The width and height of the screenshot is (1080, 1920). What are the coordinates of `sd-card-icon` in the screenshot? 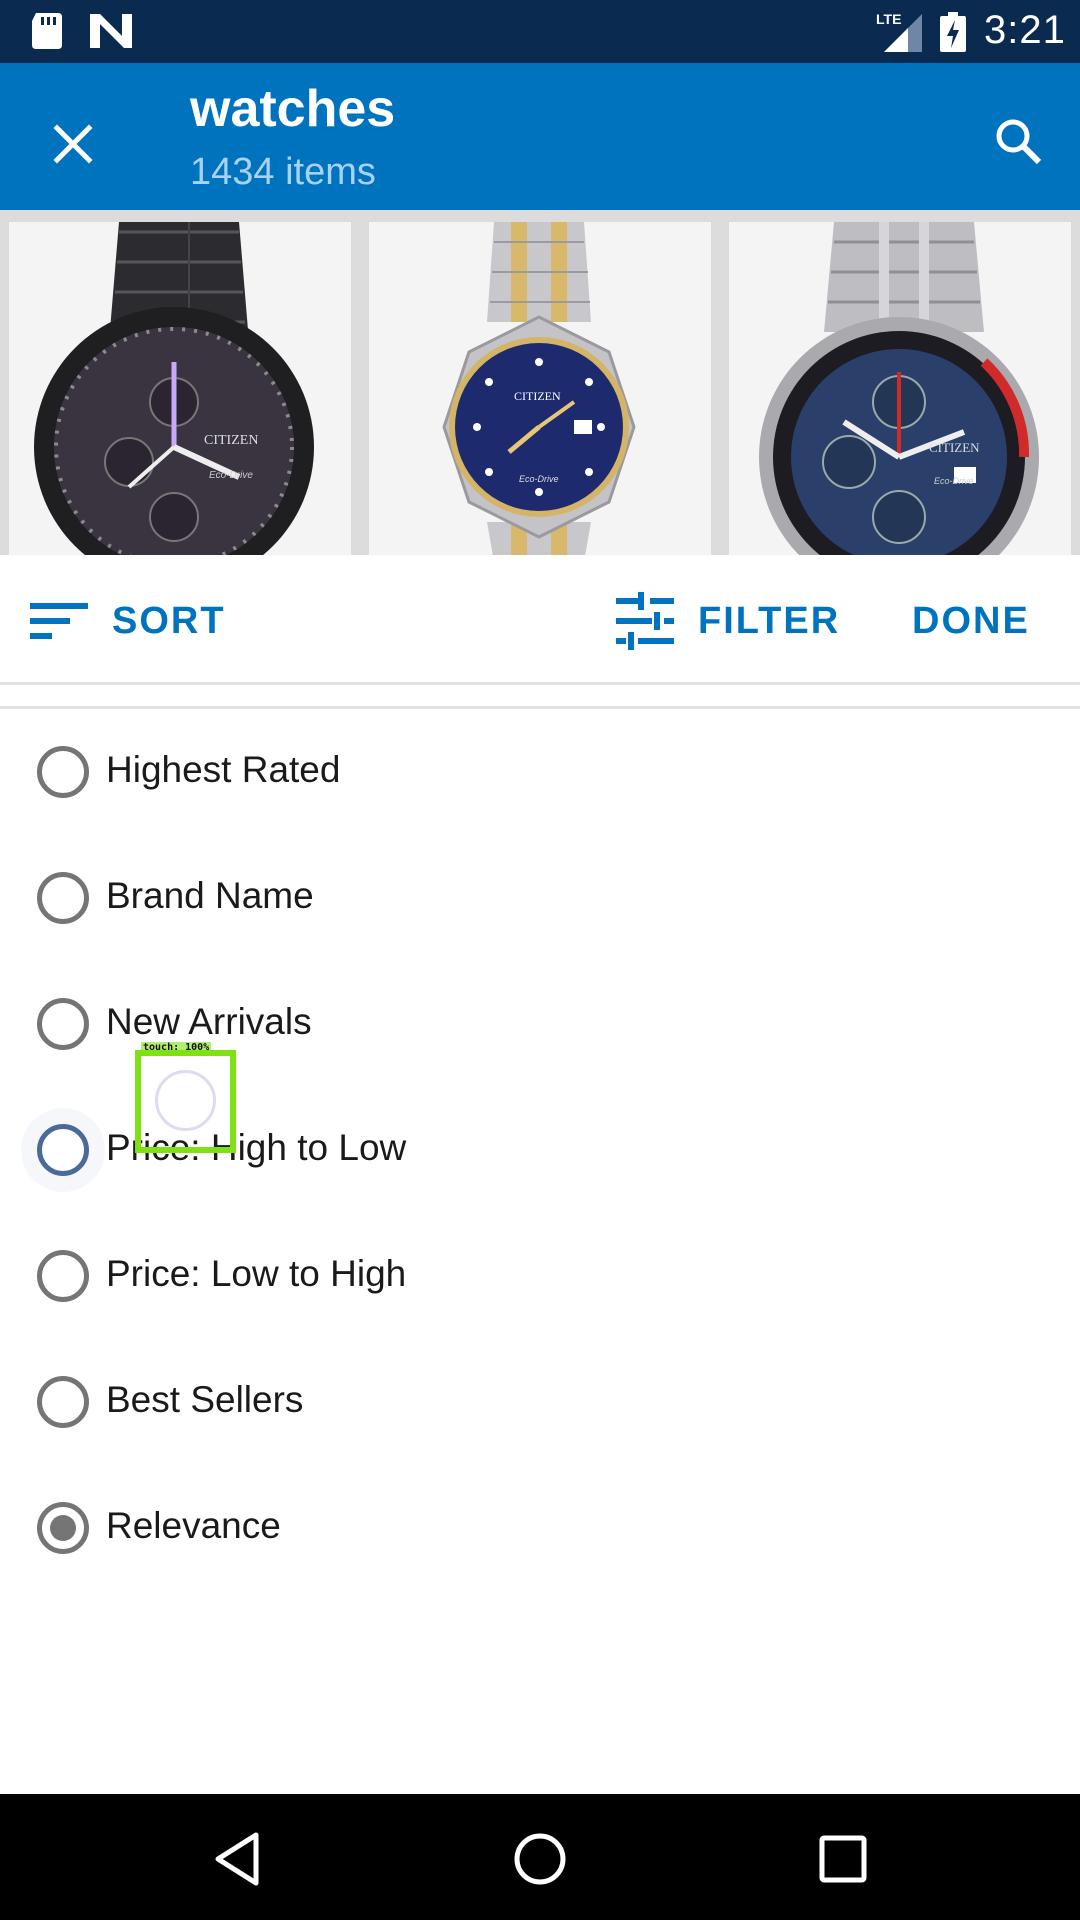 It's located at (47, 31).